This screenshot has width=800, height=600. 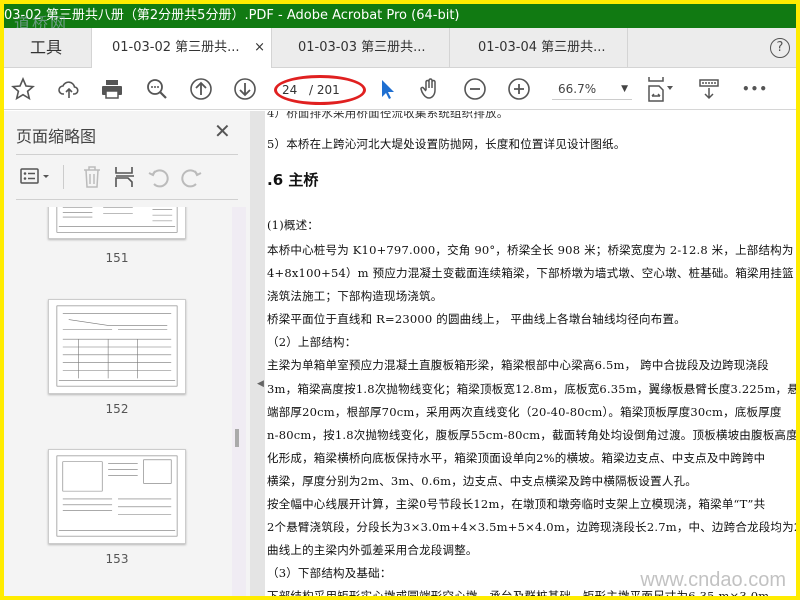 I want to click on hand-tool-icon, so click(x=430, y=89).